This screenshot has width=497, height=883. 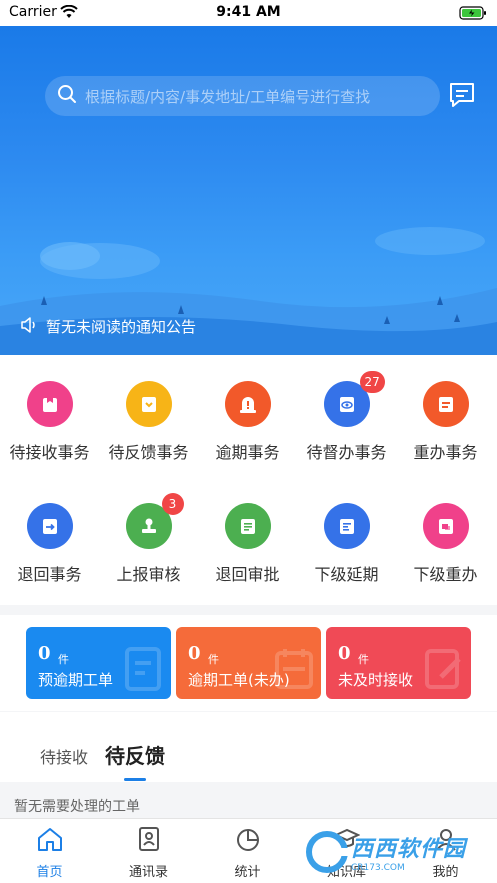 I want to click on tab-pending-feedback: 待反馈, so click(x=135, y=754).